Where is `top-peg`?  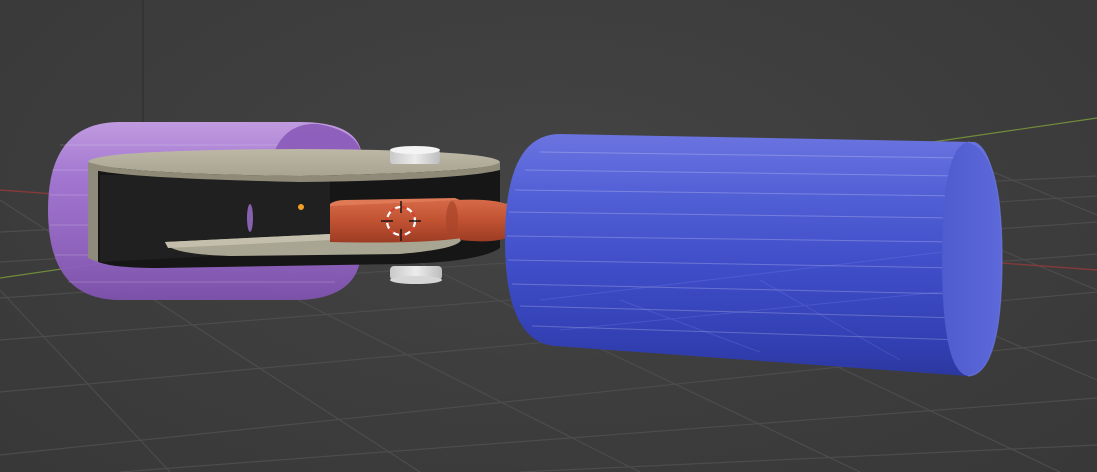 top-peg is located at coordinates (415, 155).